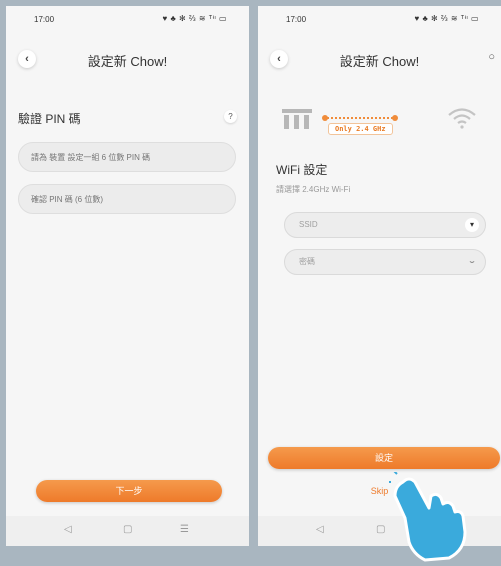  Describe the element at coordinates (384, 458) in the screenshot. I see `set-button: 設定` at that location.